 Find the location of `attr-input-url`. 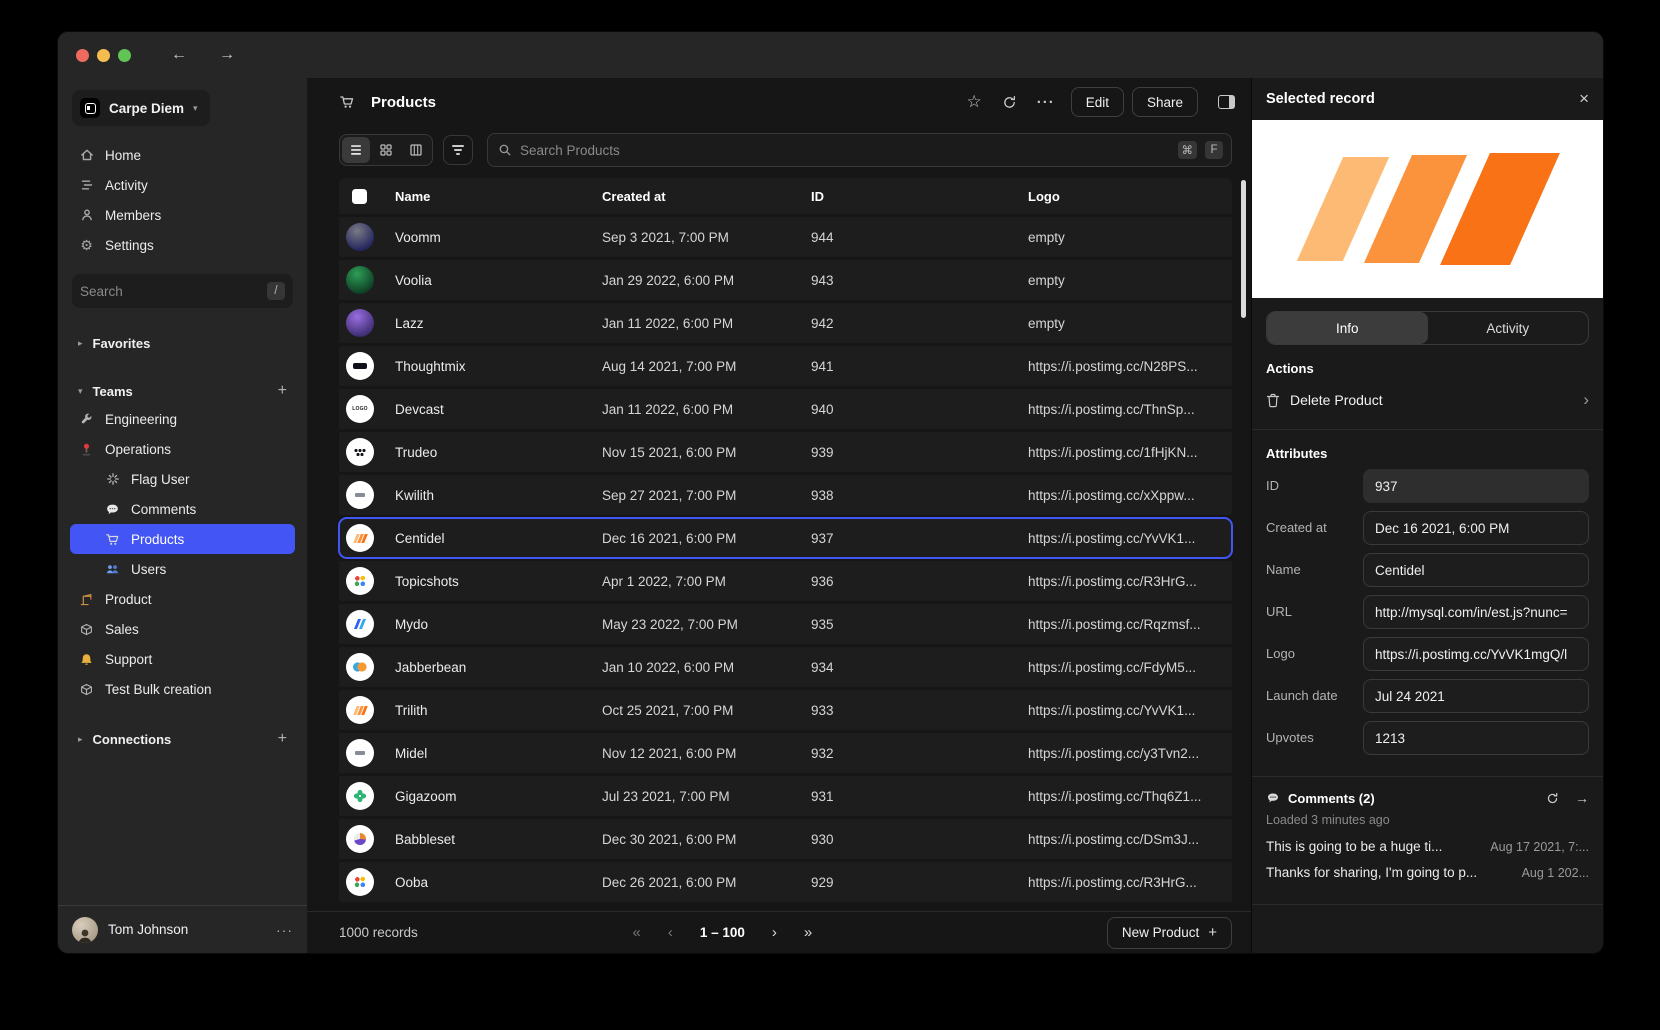

attr-input-url is located at coordinates (1476, 612).